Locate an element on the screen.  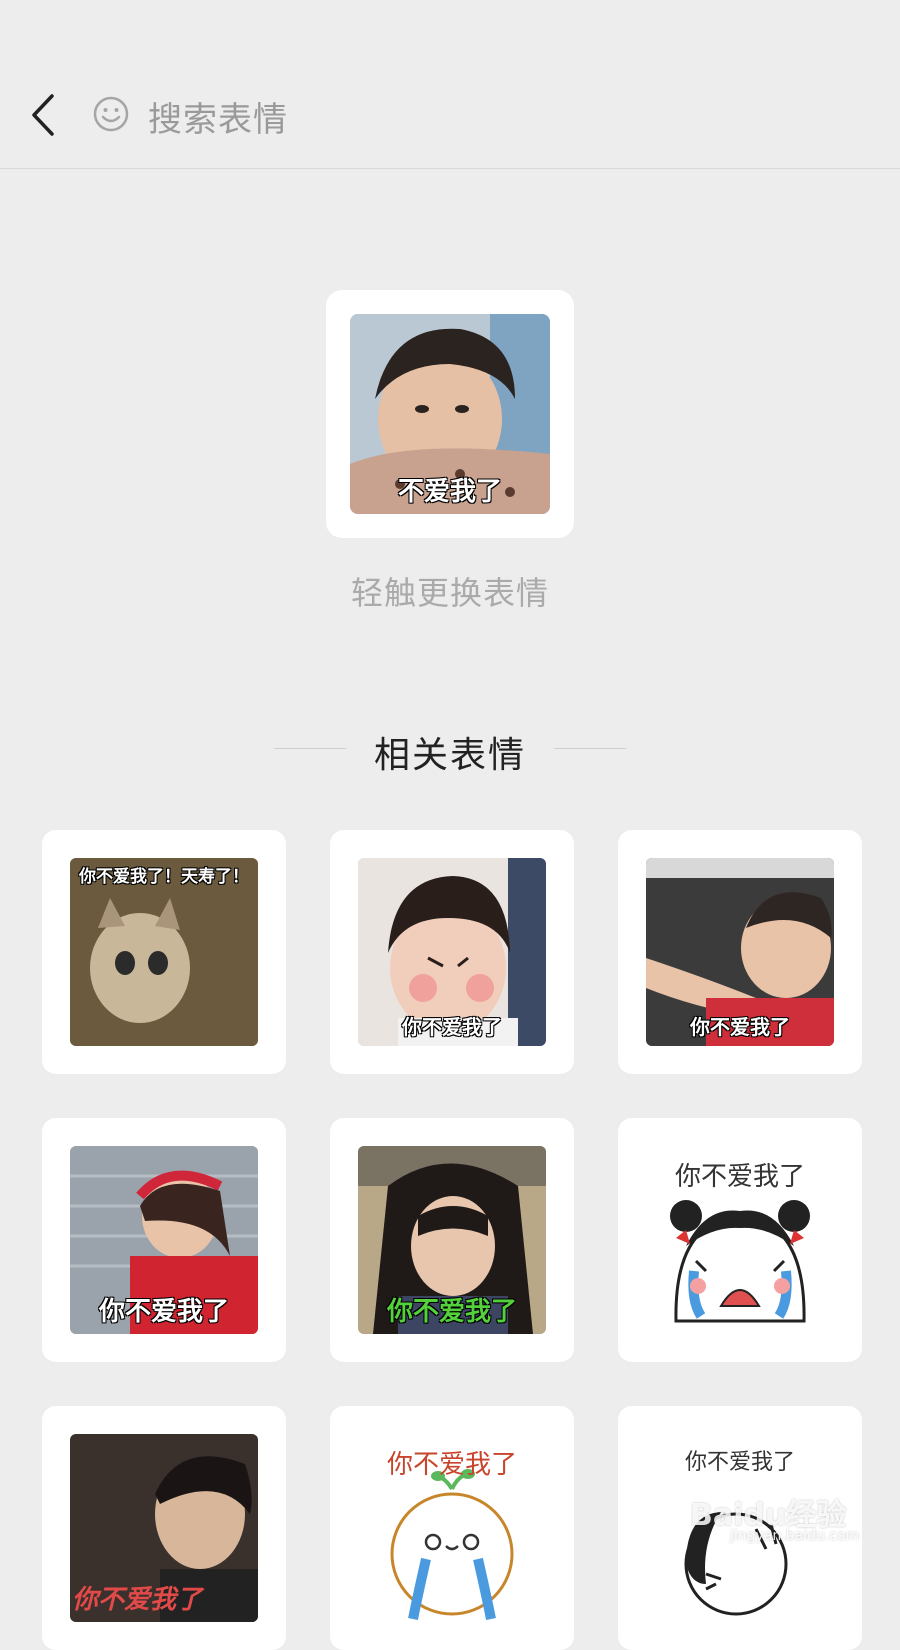
selected-sticker-image: 不爱我了 is located at coordinates (450, 414).